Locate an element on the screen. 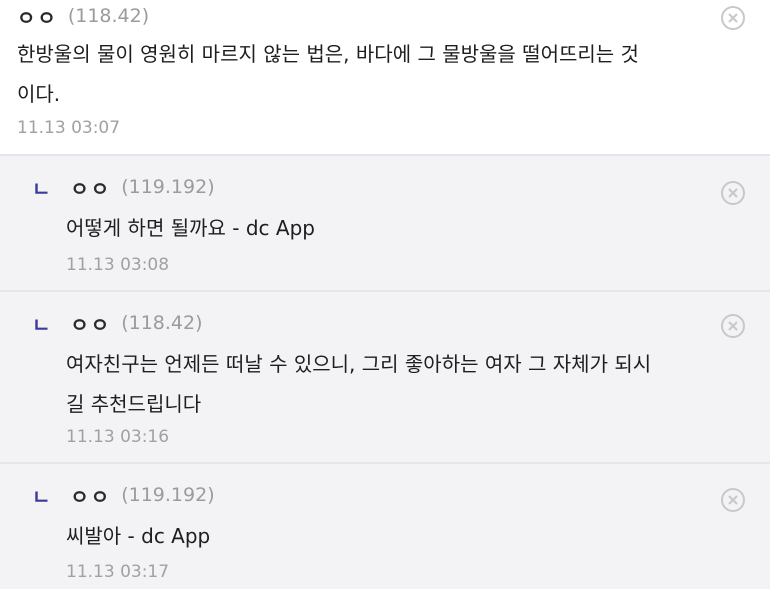  comment-header: ㄴ ㅇㅇ (118.42) is located at coordinates (117, 323).